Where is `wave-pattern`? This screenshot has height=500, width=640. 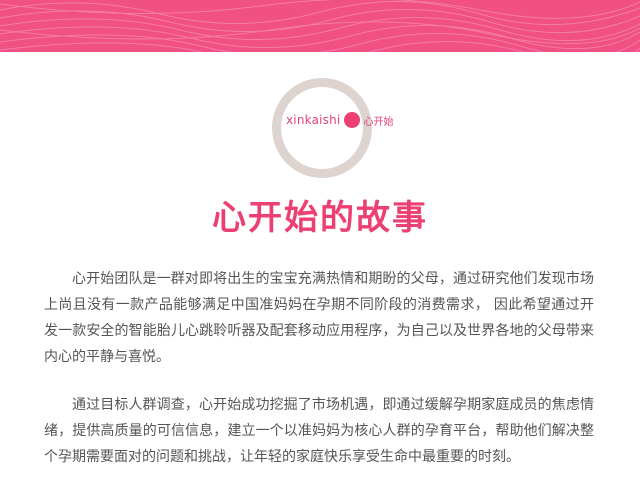 wave-pattern is located at coordinates (320, 26).